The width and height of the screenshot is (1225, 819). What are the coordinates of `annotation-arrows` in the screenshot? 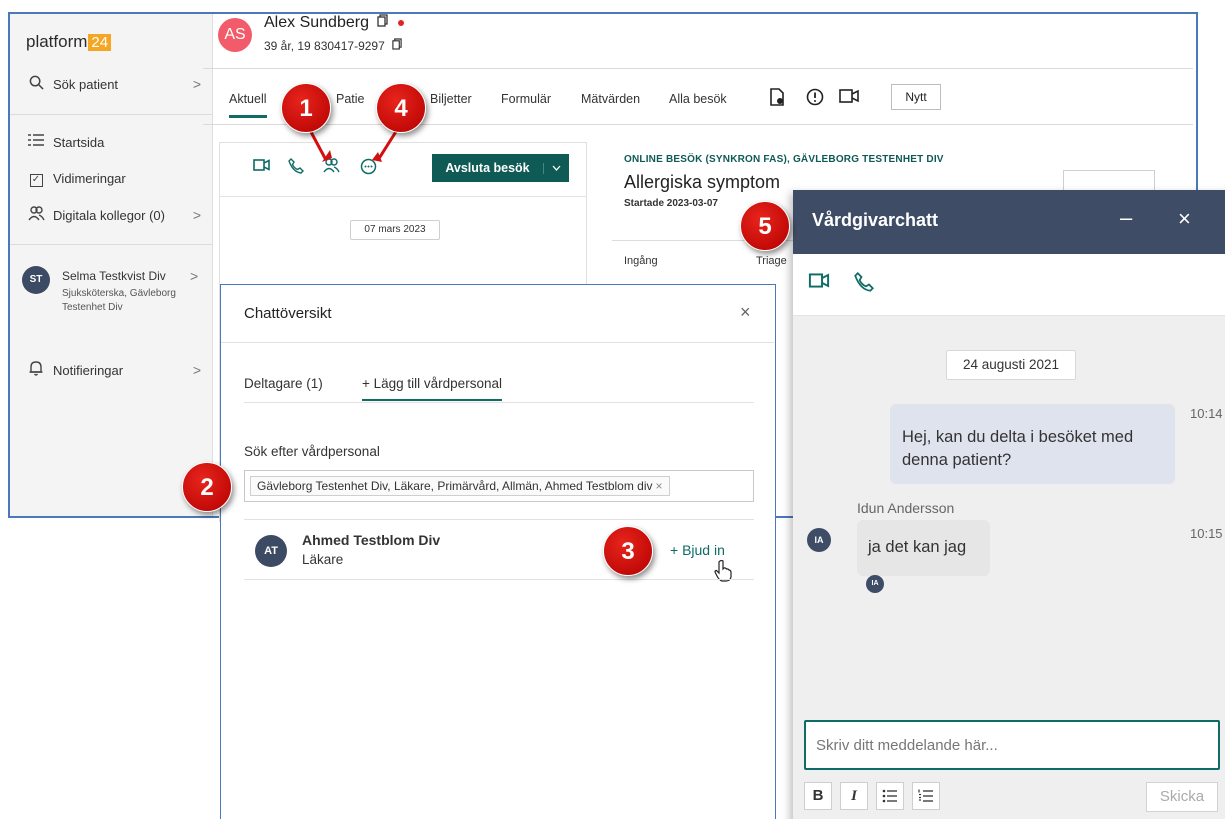 It's located at (354, 145).